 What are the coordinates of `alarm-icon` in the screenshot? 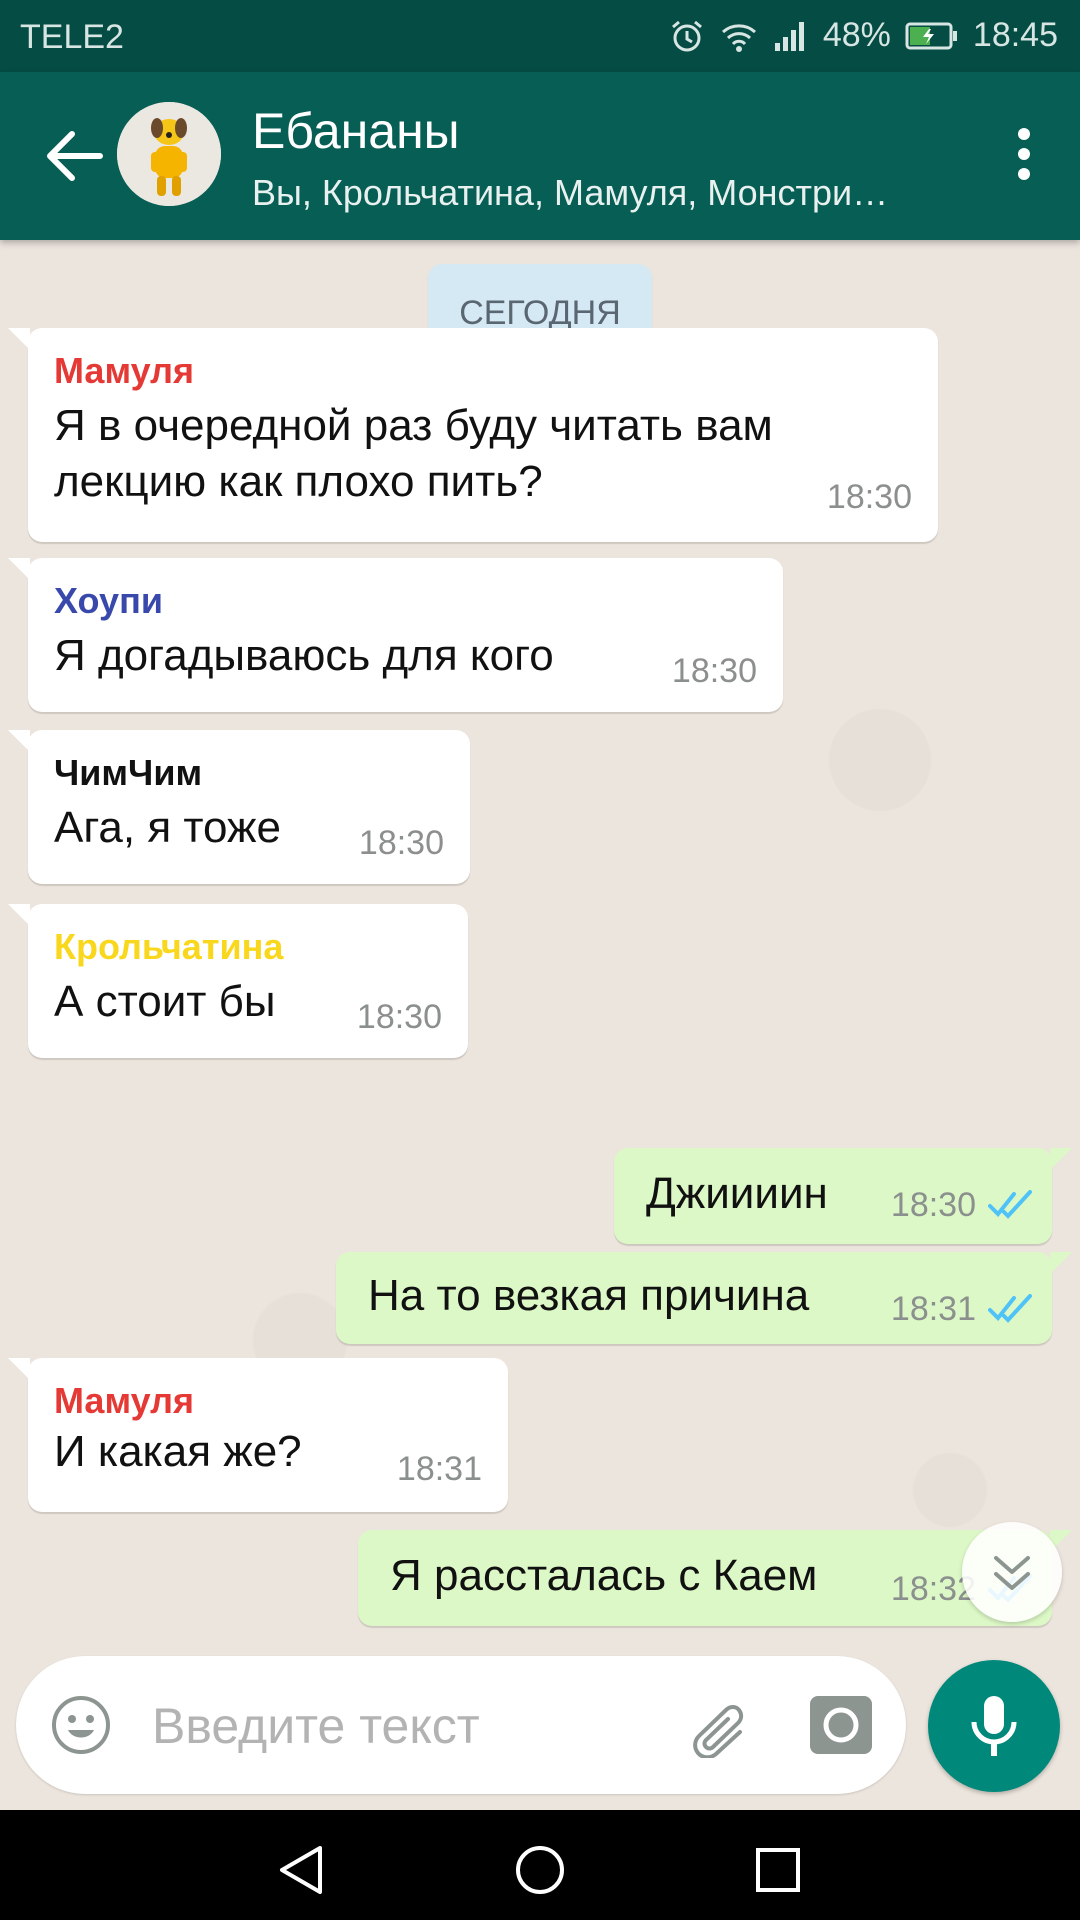 It's located at (687, 36).